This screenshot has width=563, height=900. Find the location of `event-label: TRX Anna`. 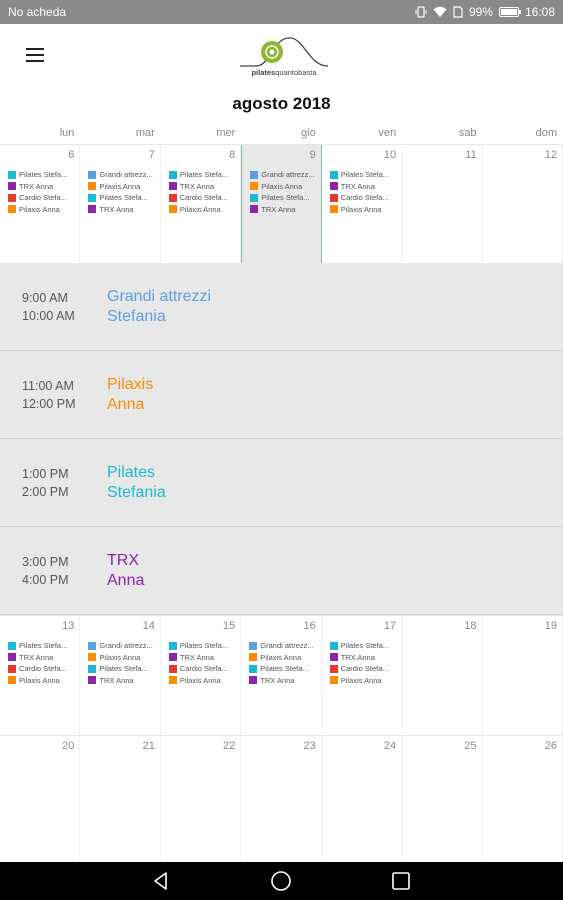

event-label: TRX Anna is located at coordinates (357, 186).